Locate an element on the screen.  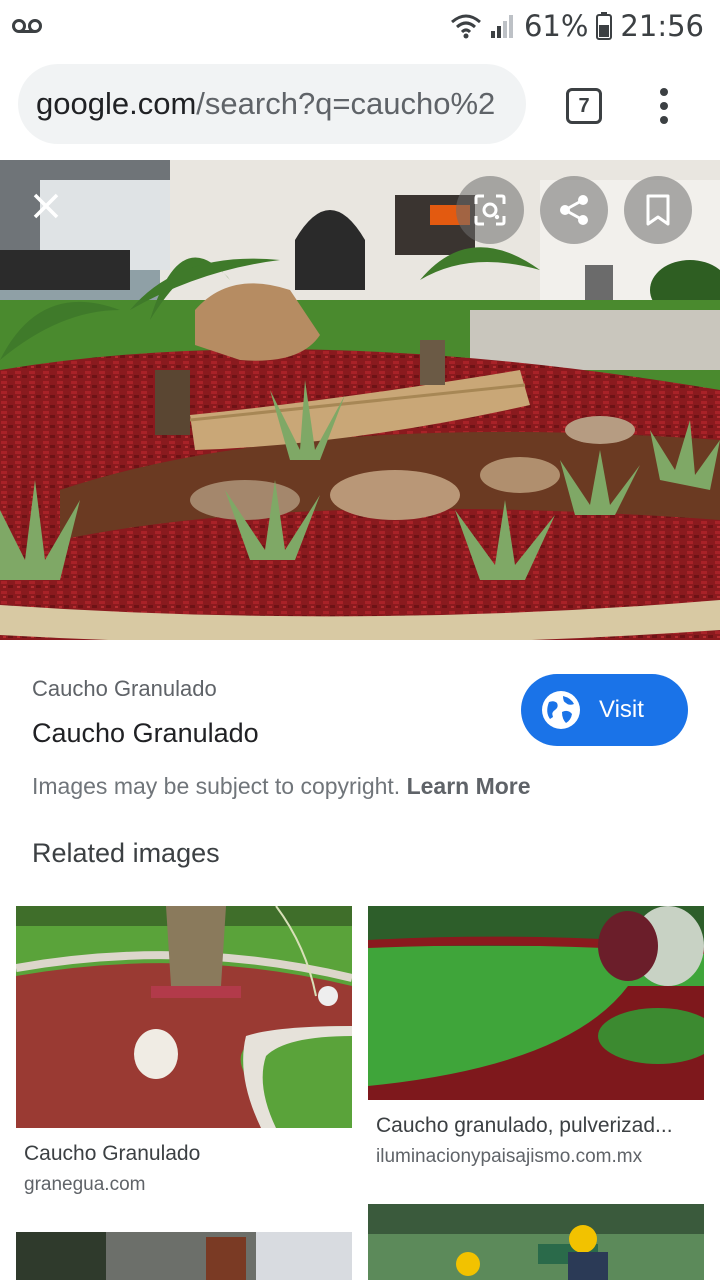
battery-percent: 61% is located at coordinates (556, 26).